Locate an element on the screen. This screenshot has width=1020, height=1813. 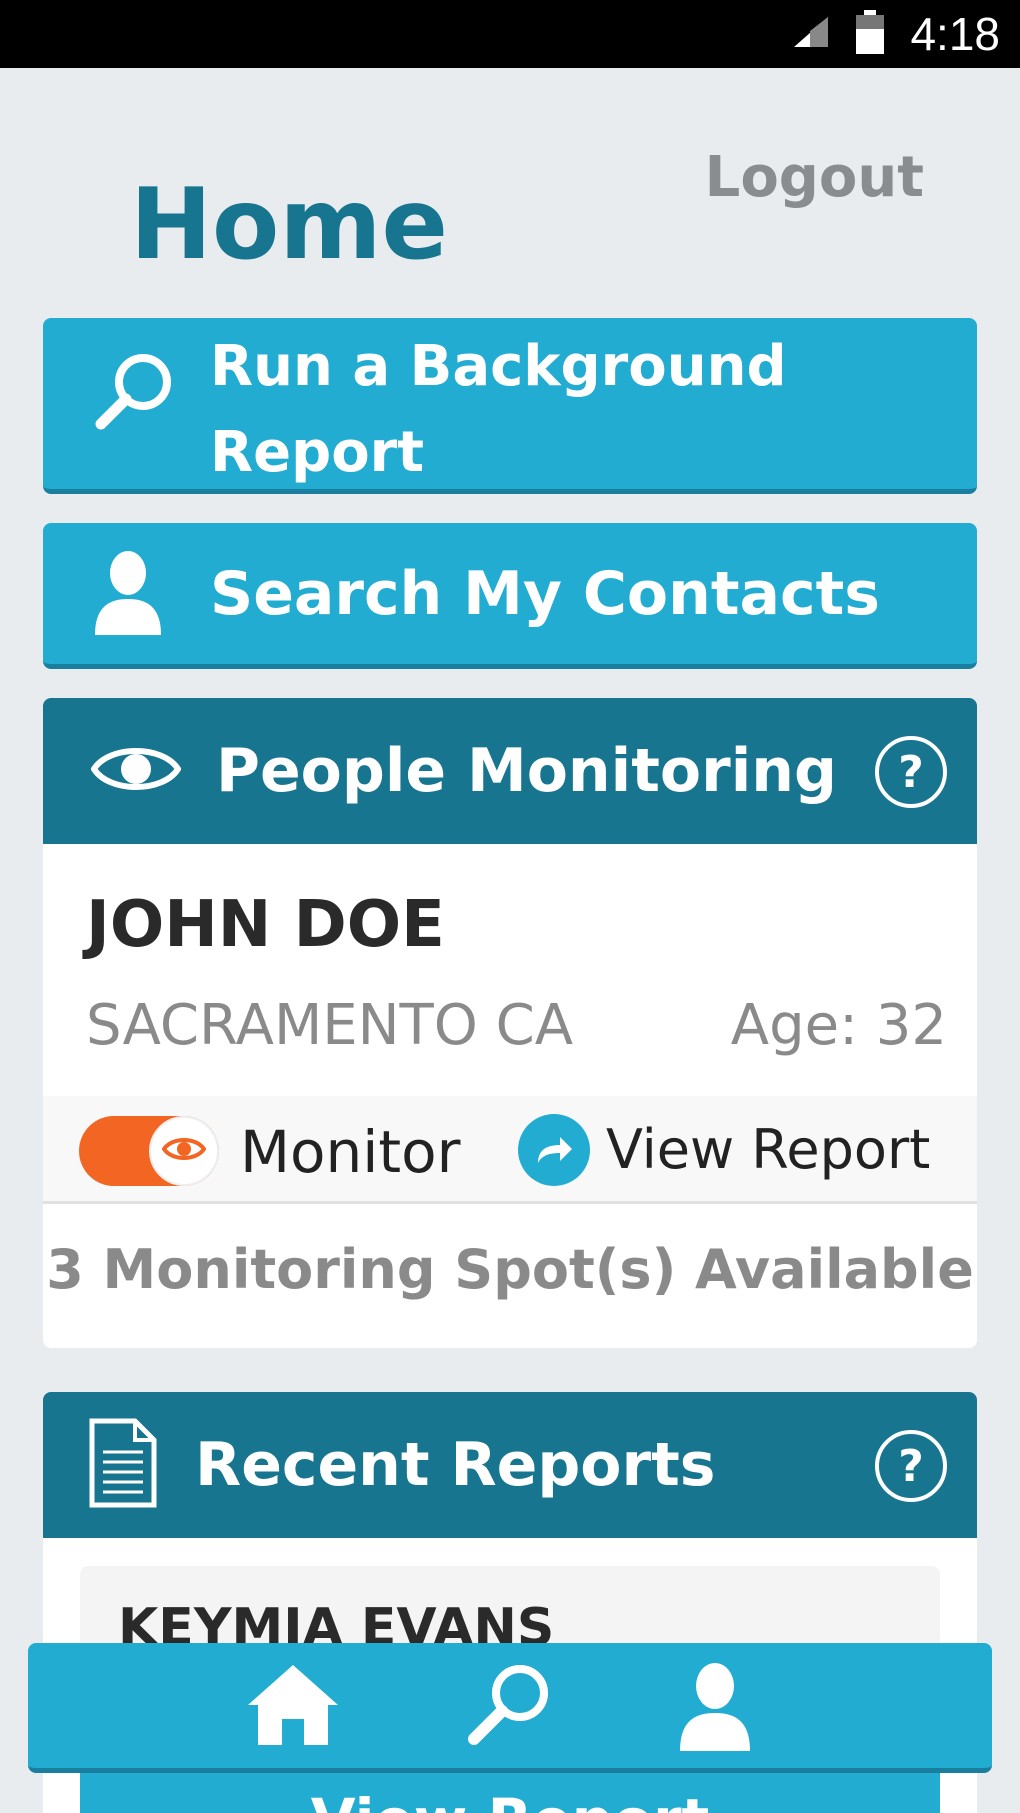
people-monitoring-header: People Monitoring ? is located at coordinates (510, 771).